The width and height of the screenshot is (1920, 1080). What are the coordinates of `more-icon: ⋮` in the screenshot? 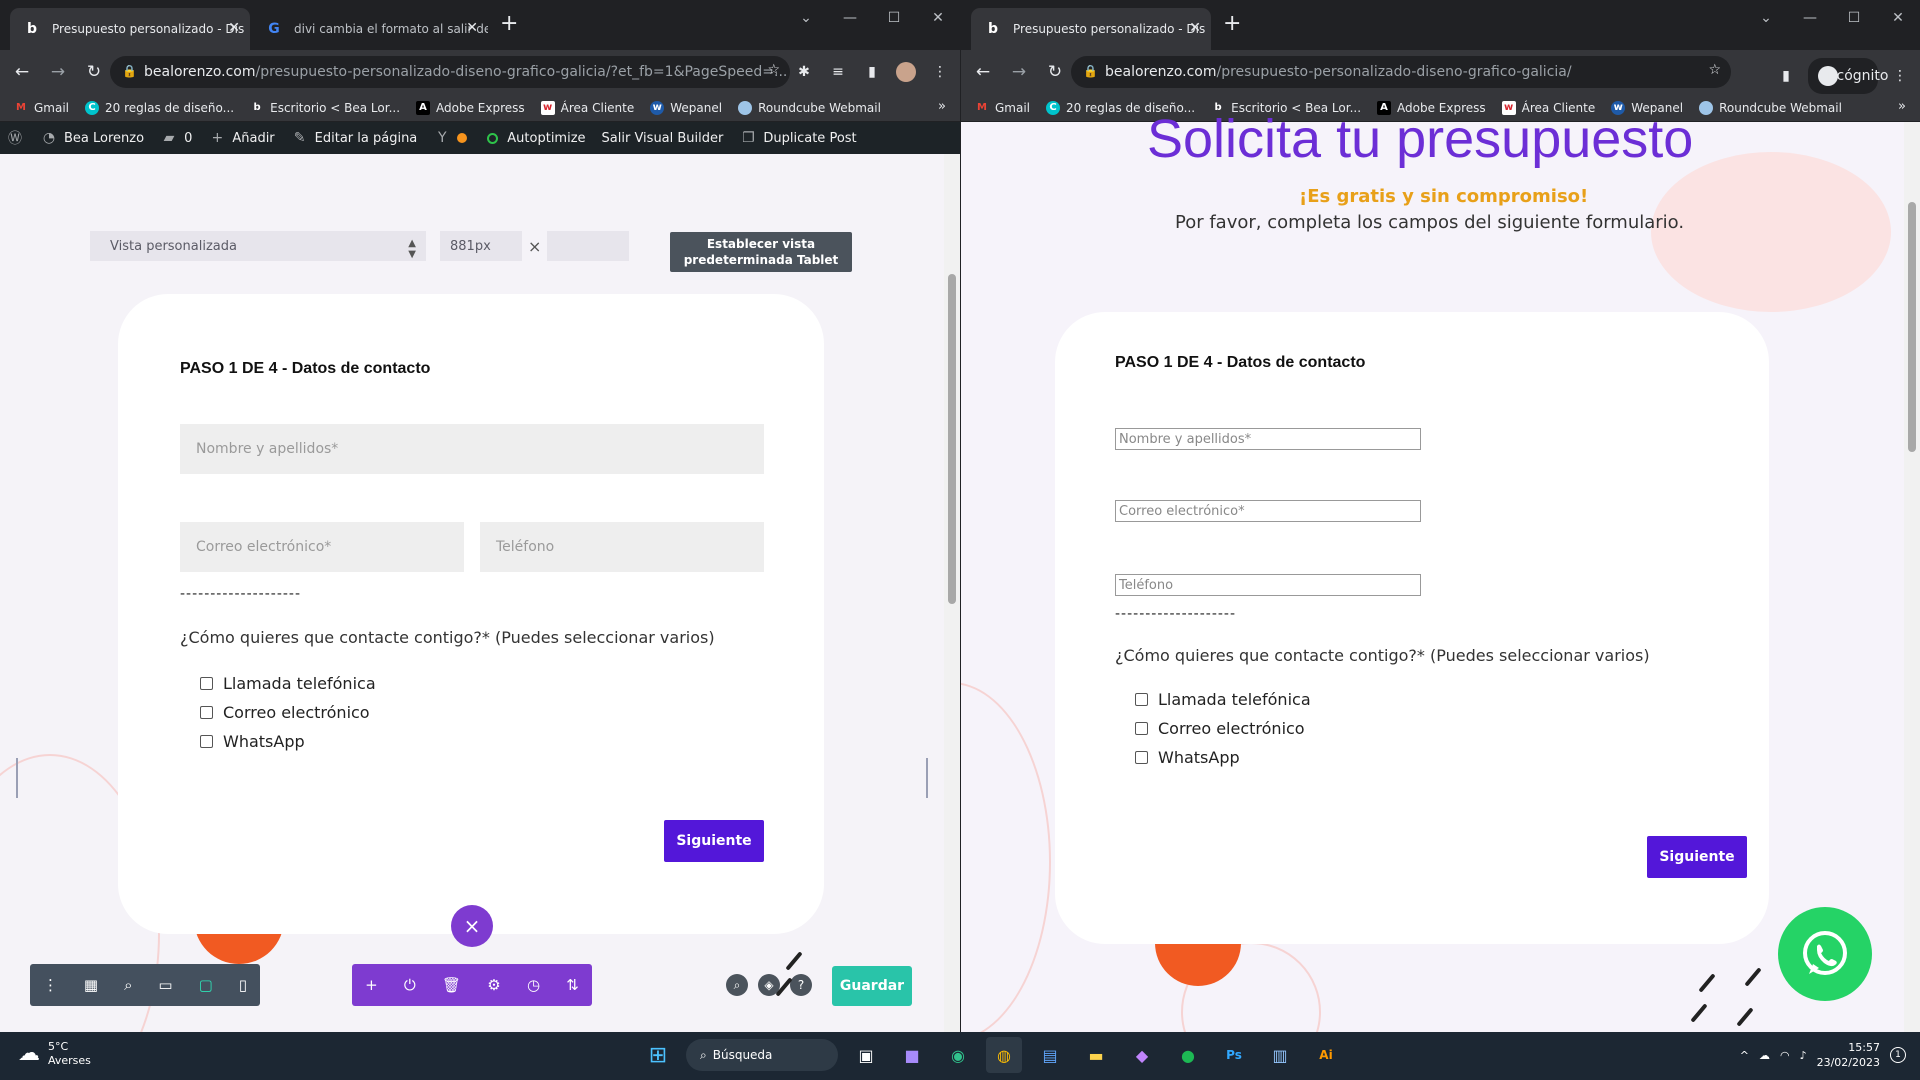 It's located at (50, 985).